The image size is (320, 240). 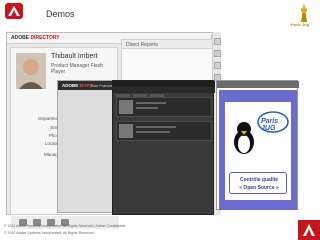 What do you see at coordinates (77, 69) in the screenshot?
I see `person-title: Product Manager Flash Player` at bounding box center [77, 69].